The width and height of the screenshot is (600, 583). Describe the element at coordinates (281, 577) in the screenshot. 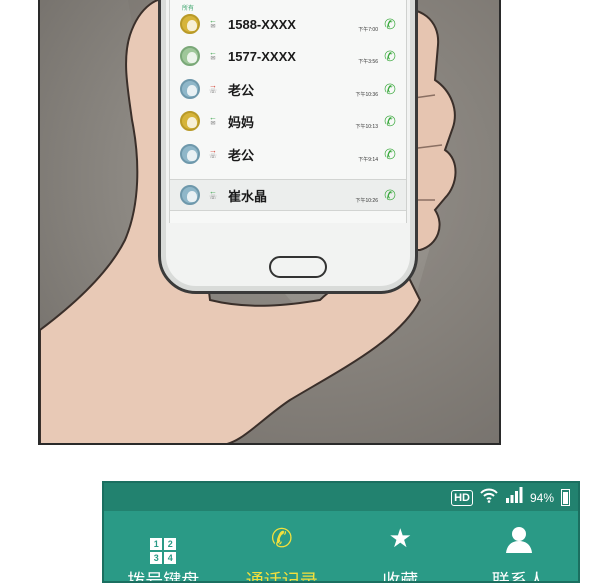

I see `tab-label: 通话记录` at that location.